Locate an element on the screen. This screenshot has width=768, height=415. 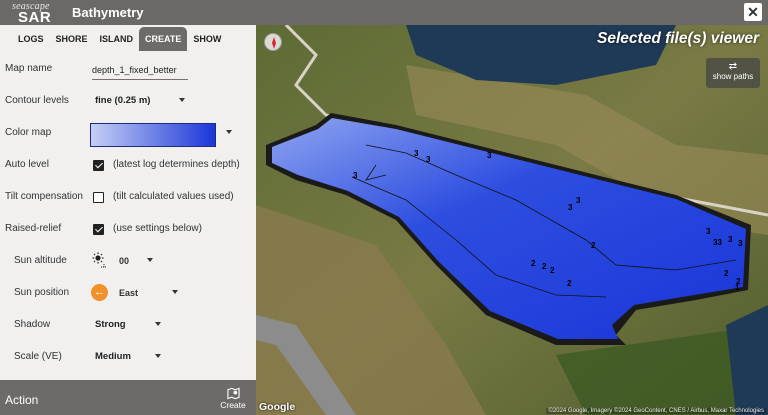
scale-row: Scale (VE) Medium is located at coordinates (128, 358).